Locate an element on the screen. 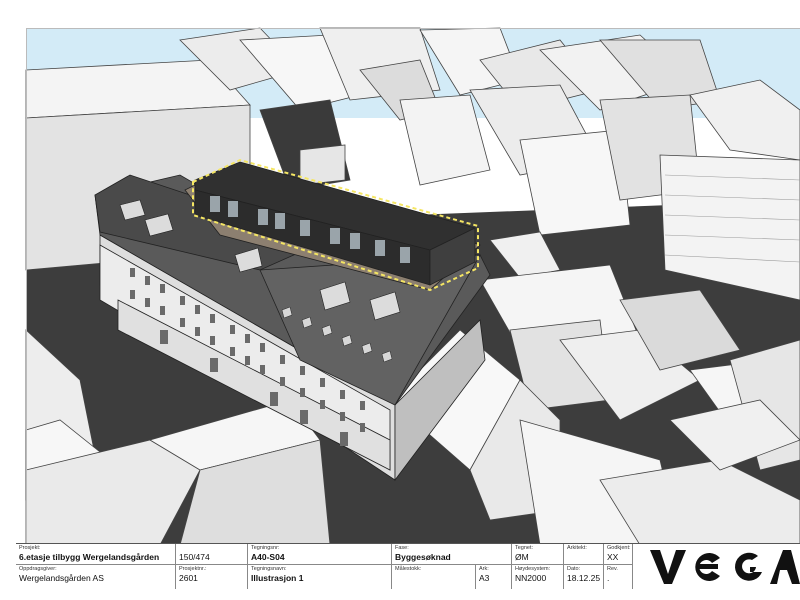  drawn-by-caption: Tegnet: is located at coordinates (524, 548).